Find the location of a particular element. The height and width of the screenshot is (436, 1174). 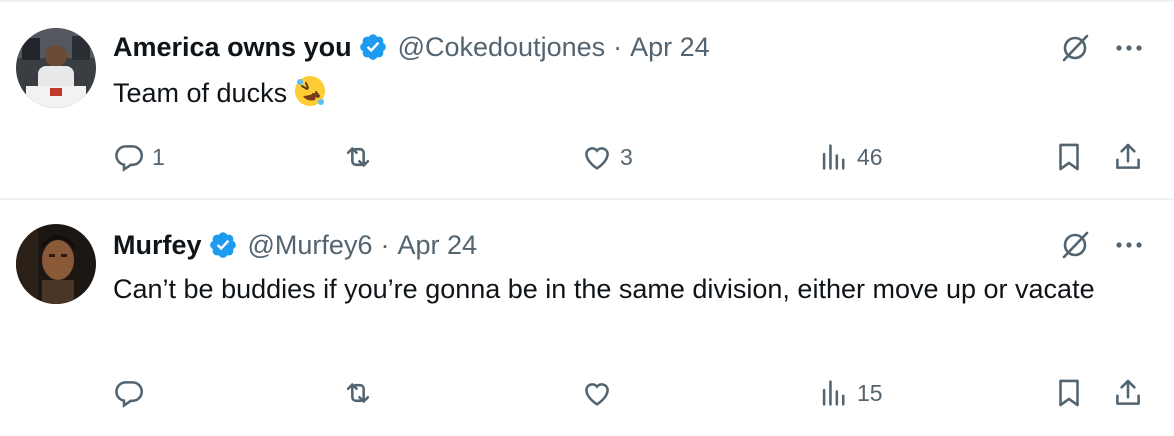

like-button is located at coordinates (600, 393).